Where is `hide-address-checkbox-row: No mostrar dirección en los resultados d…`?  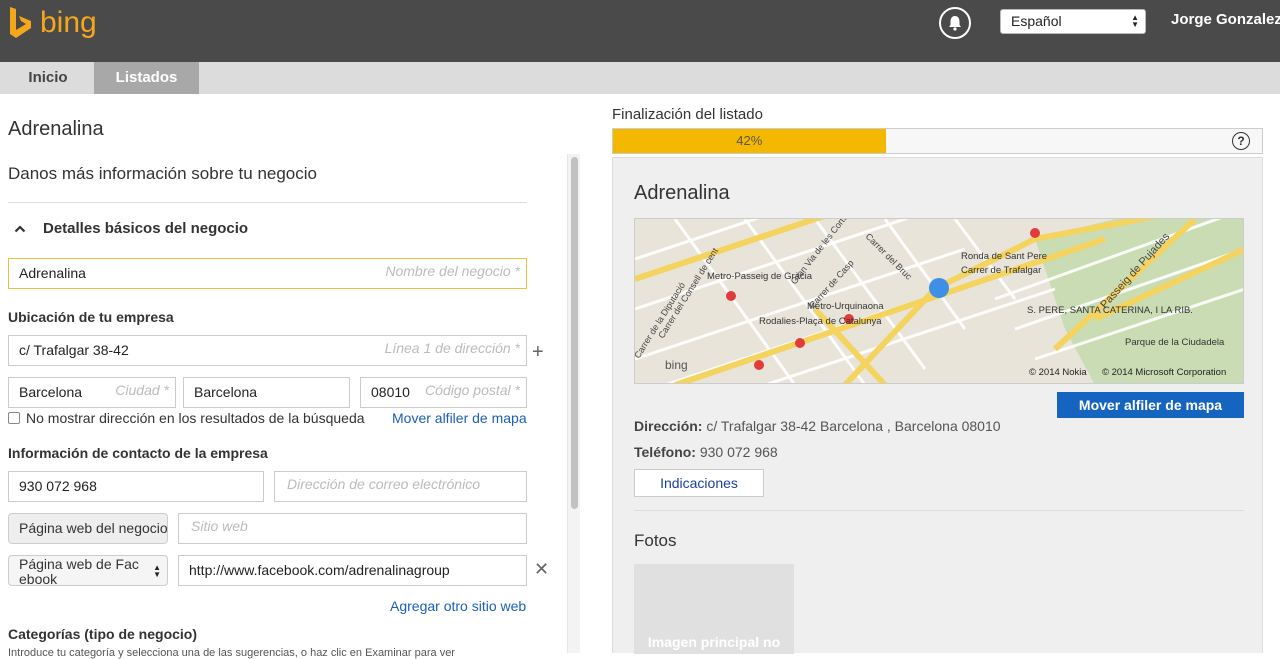 hide-address-checkbox-row: No mostrar dirección en los resultados d… is located at coordinates (186, 418).